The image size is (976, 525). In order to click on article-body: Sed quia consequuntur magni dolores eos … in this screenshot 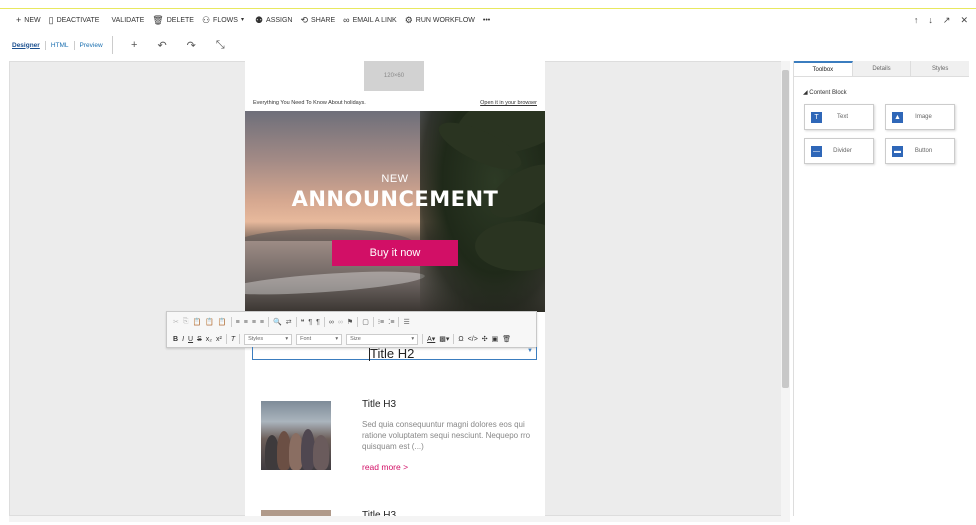, I will do `click(449, 435)`.